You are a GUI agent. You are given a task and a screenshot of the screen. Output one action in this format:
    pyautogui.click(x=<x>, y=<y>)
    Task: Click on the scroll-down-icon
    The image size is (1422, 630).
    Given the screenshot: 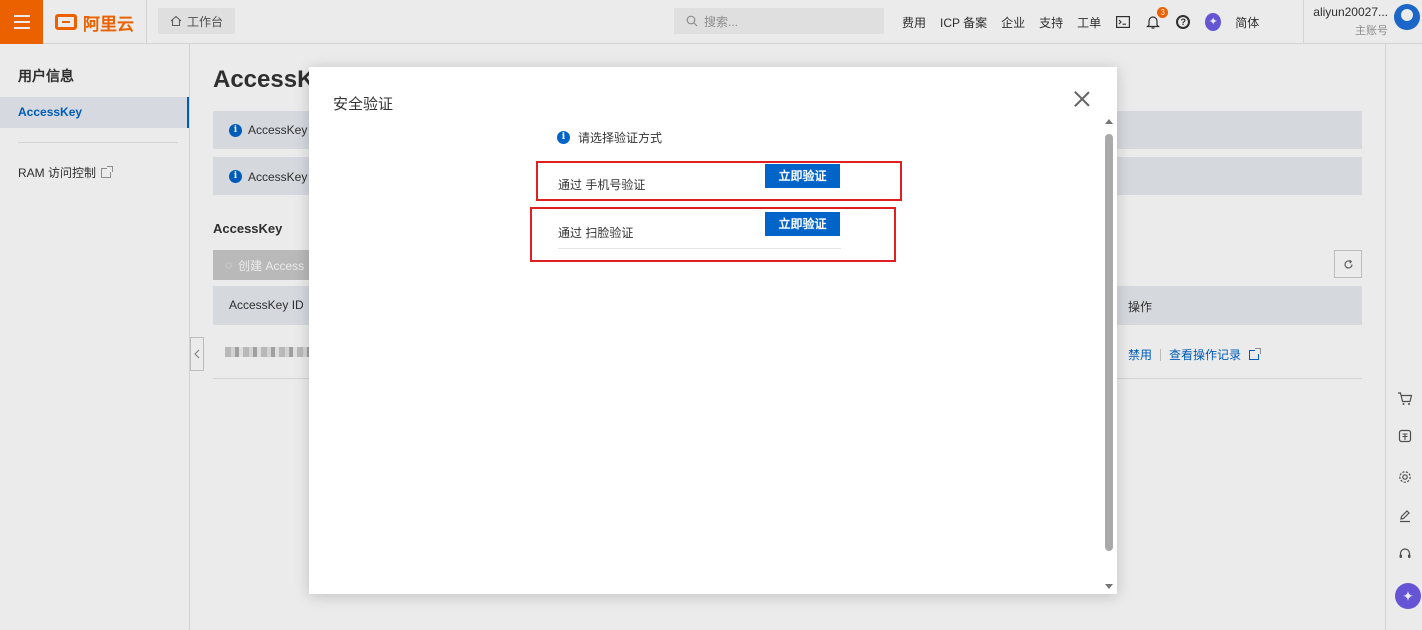 What is the action you would take?
    pyautogui.click(x=1109, y=586)
    